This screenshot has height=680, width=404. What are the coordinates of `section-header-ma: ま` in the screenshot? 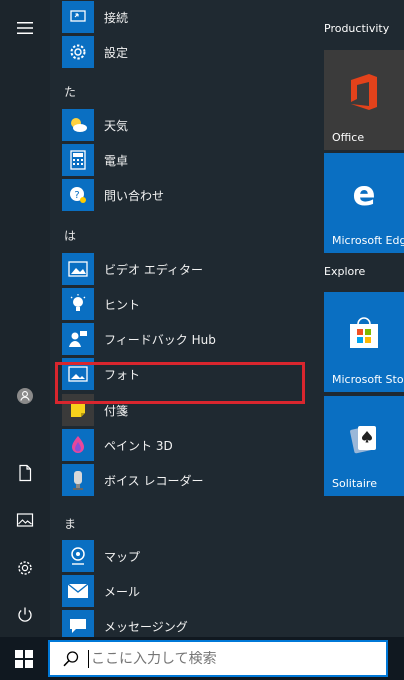 It's located at (70, 523).